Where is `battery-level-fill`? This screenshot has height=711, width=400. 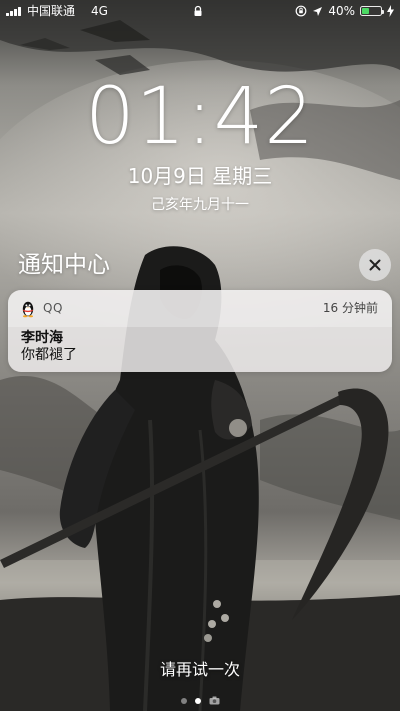
battery-level-fill is located at coordinates (365, 11).